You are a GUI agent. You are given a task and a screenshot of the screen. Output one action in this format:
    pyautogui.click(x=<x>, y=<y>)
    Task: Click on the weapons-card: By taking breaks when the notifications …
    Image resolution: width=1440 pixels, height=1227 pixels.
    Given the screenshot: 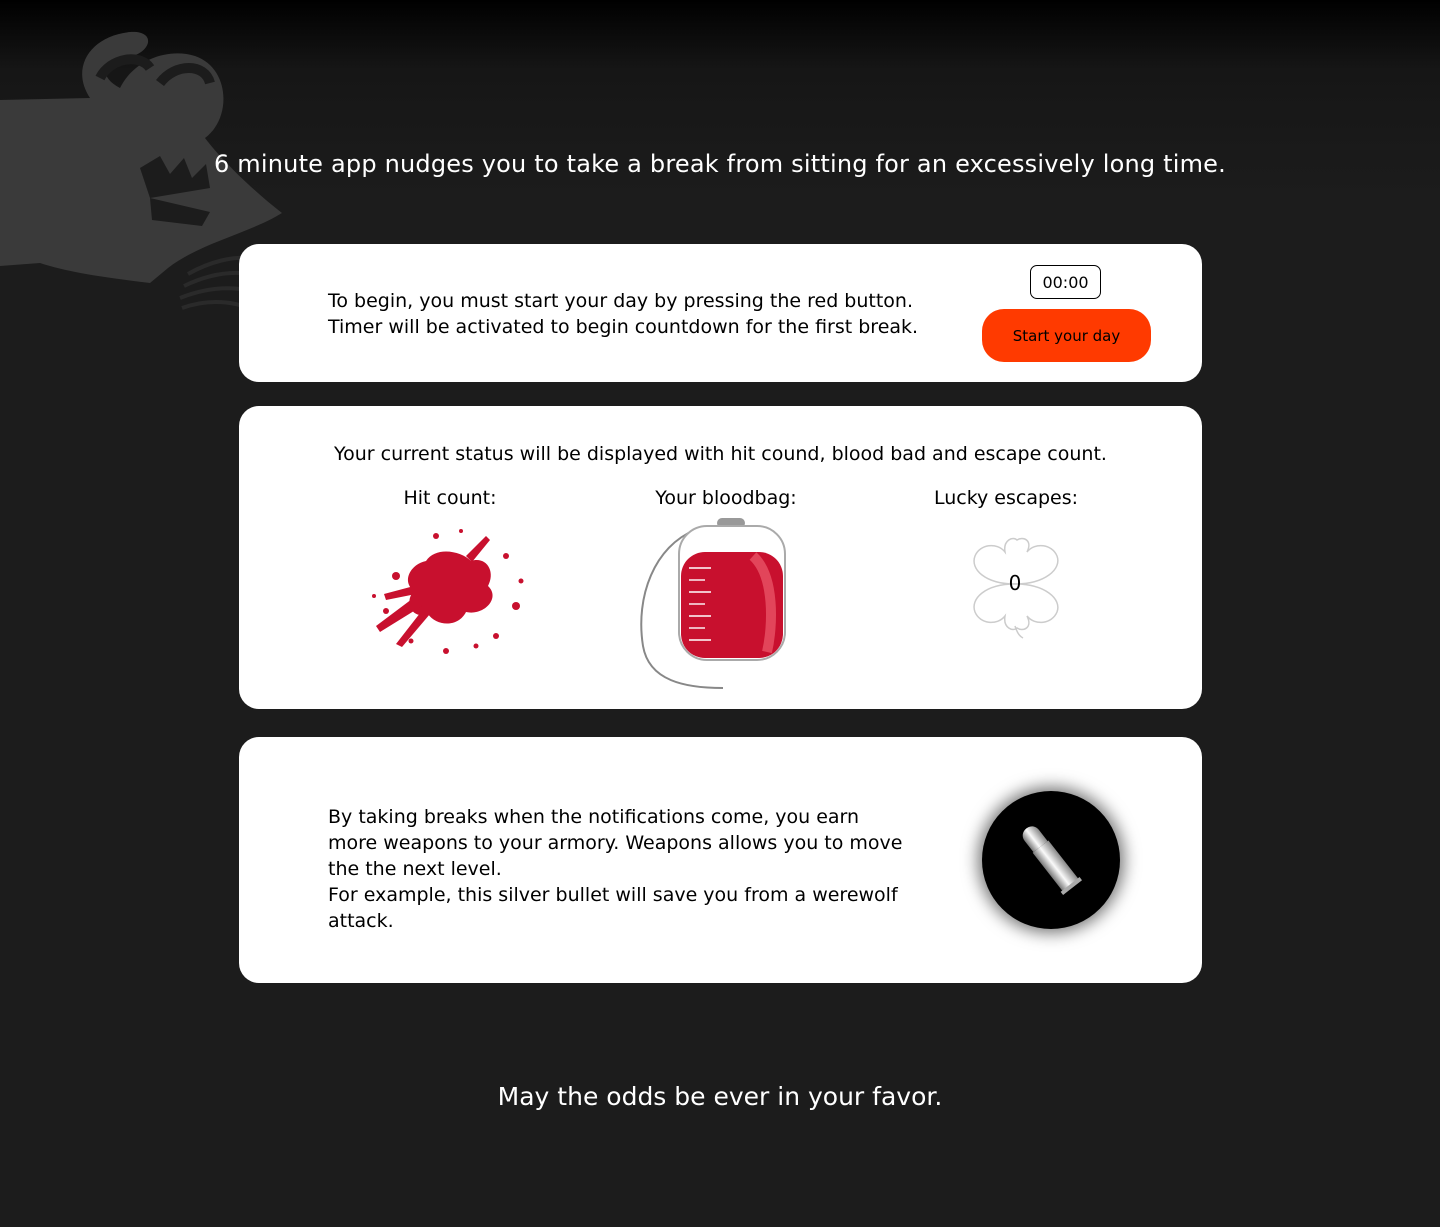 What is the action you would take?
    pyautogui.click(x=720, y=860)
    